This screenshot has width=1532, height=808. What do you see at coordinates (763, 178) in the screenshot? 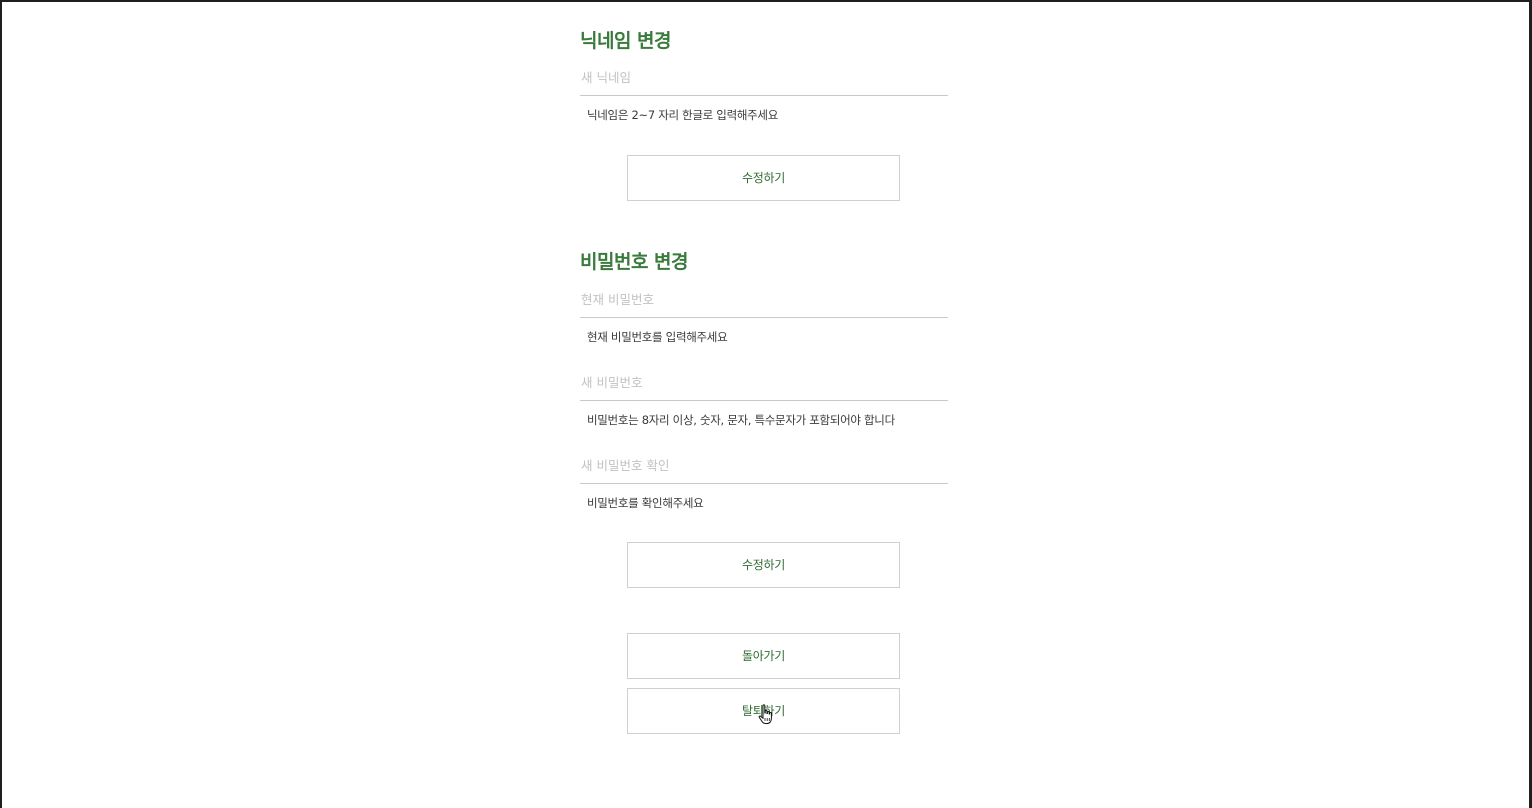
I see `nickname-submit-button: 수정하기` at bounding box center [763, 178].